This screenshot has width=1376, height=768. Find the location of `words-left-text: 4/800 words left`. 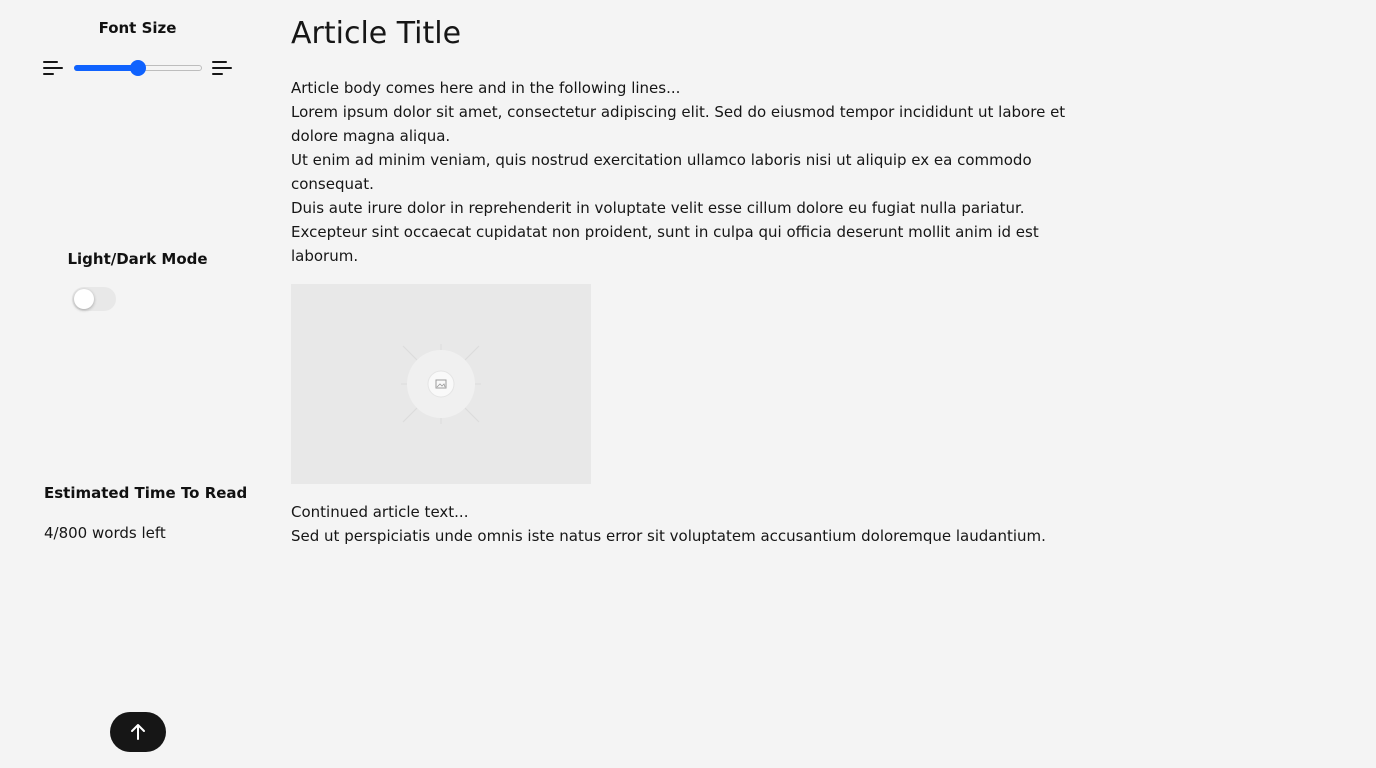

words-left-text: 4/800 words left is located at coordinates (105, 533).